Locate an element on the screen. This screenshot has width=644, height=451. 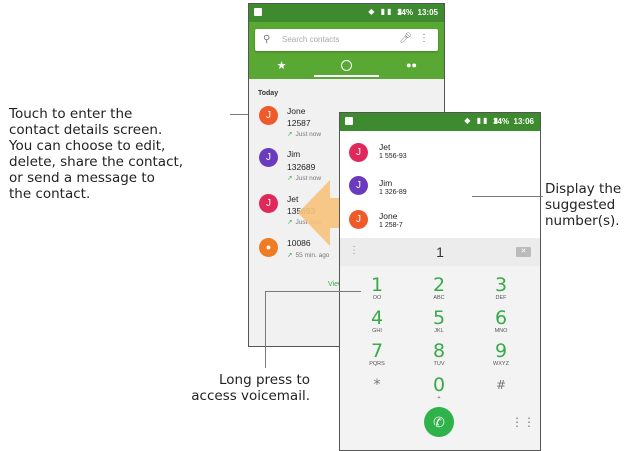
callout-line: the contact. is located at coordinates (50, 194).